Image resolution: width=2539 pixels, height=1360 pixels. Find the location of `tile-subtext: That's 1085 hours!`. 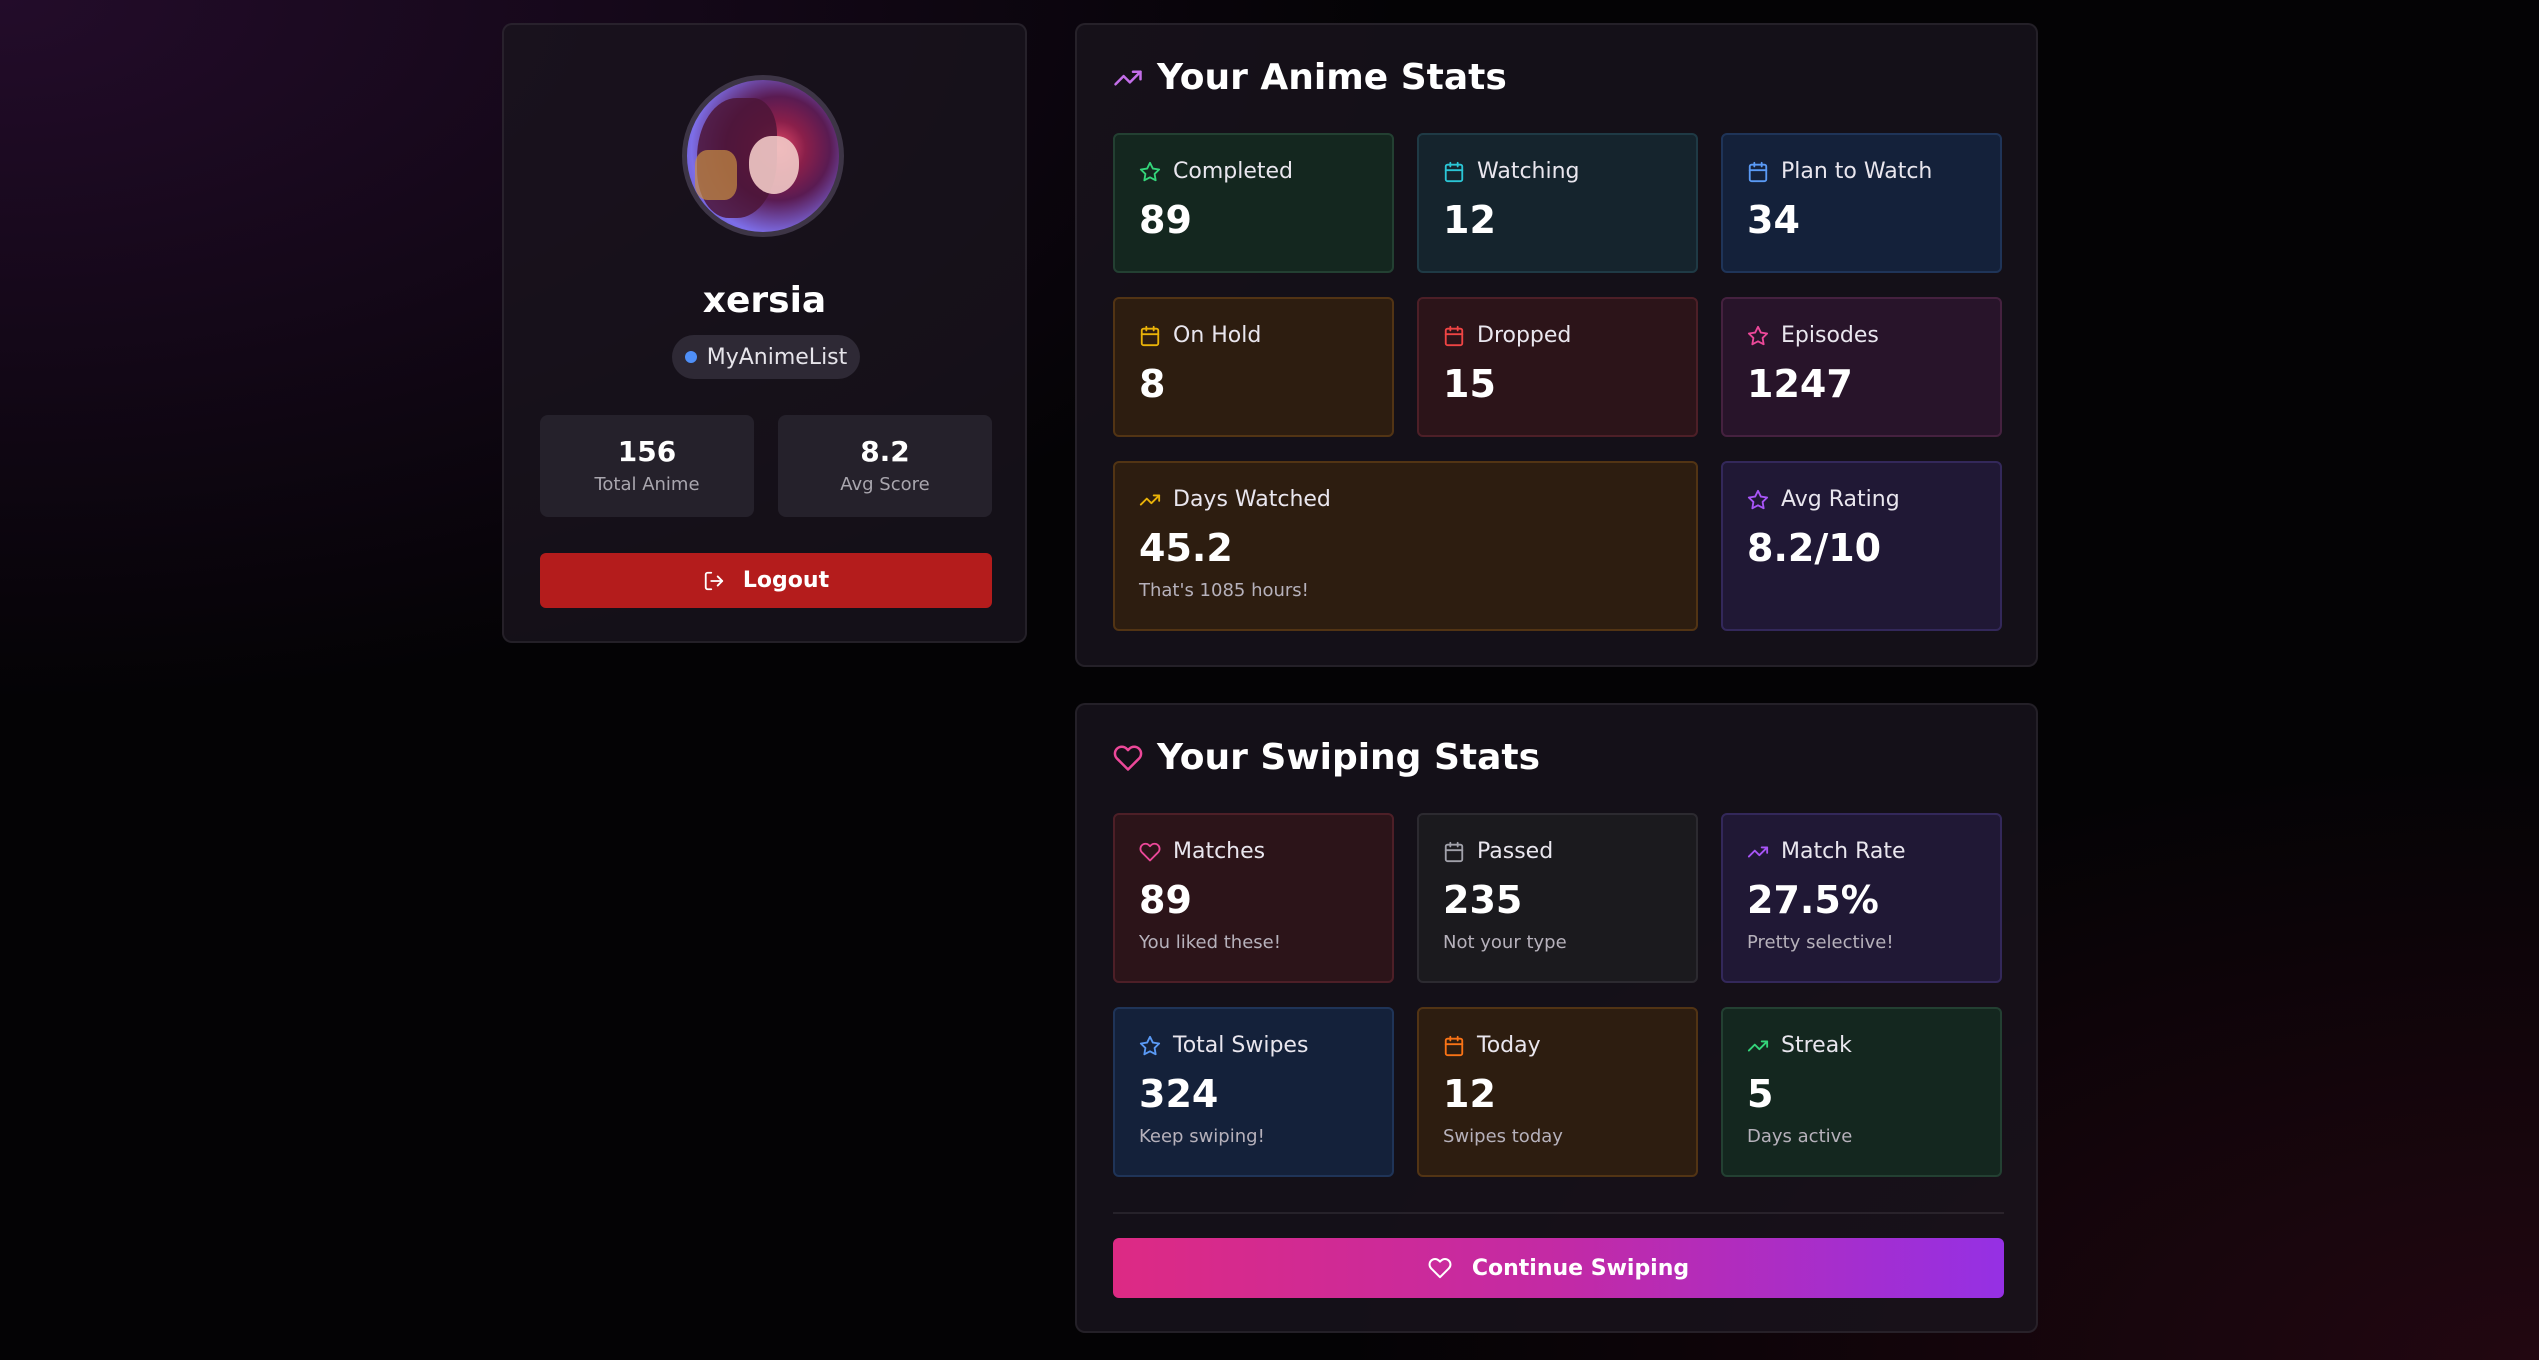

tile-subtext: That's 1085 hours! is located at coordinates (1224, 590).